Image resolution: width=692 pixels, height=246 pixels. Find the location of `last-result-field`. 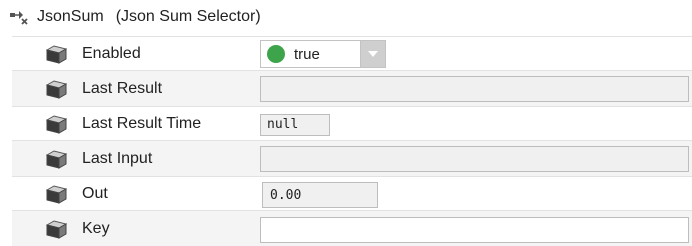

last-result-field is located at coordinates (474, 89).